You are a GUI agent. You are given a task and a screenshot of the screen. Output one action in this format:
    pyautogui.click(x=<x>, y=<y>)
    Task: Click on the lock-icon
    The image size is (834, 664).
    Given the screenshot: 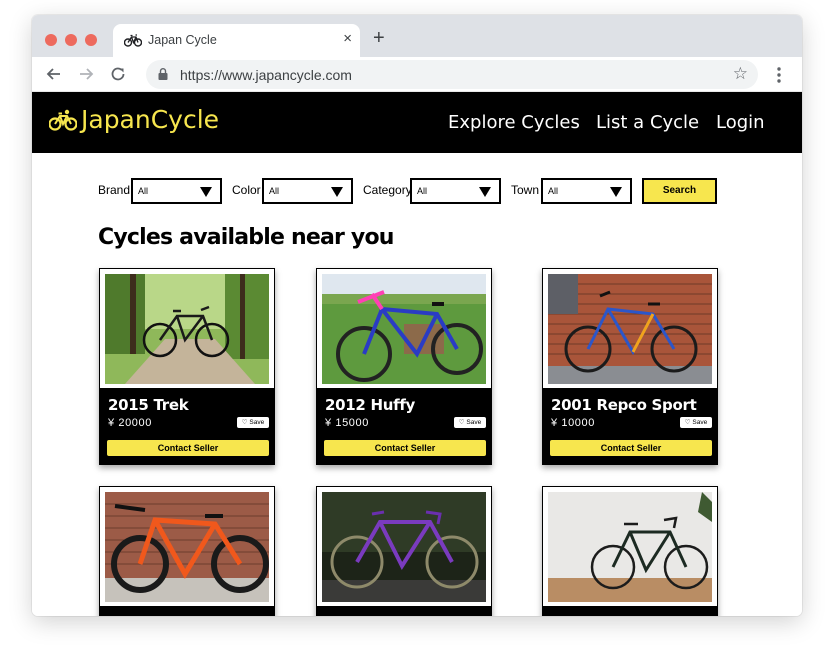 What is the action you would take?
    pyautogui.click(x=163, y=74)
    